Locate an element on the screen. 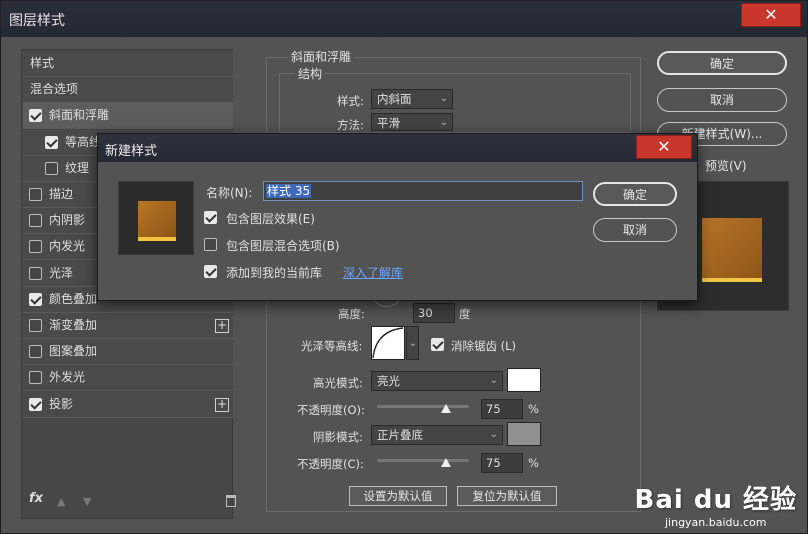 The height and width of the screenshot is (534, 808). style-item-label: 样式 is located at coordinates (42, 63).